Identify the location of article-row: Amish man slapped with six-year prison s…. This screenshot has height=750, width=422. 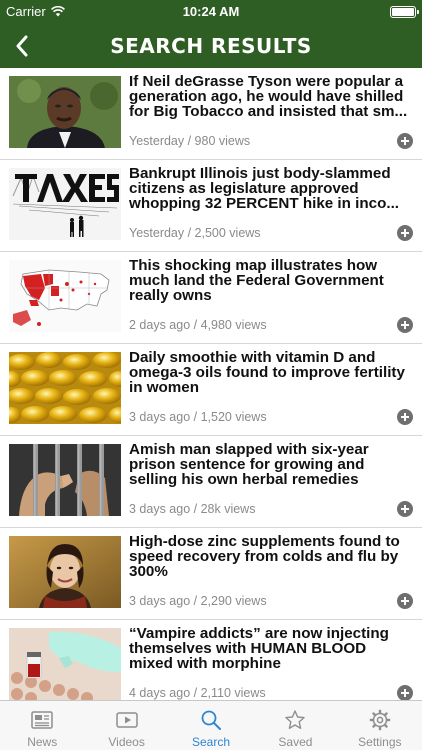
(211, 482).